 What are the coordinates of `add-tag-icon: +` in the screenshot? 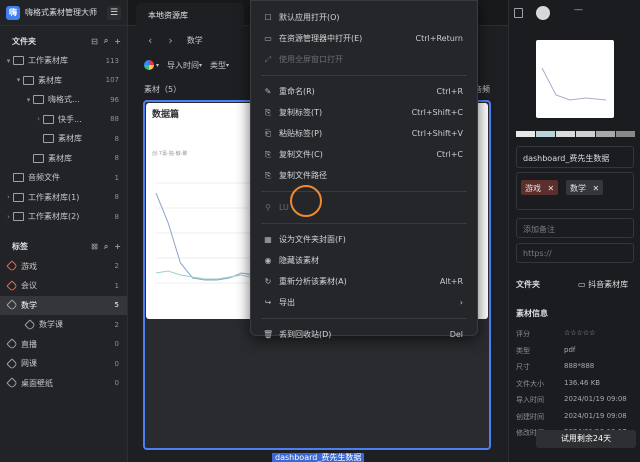 It's located at (117, 246).